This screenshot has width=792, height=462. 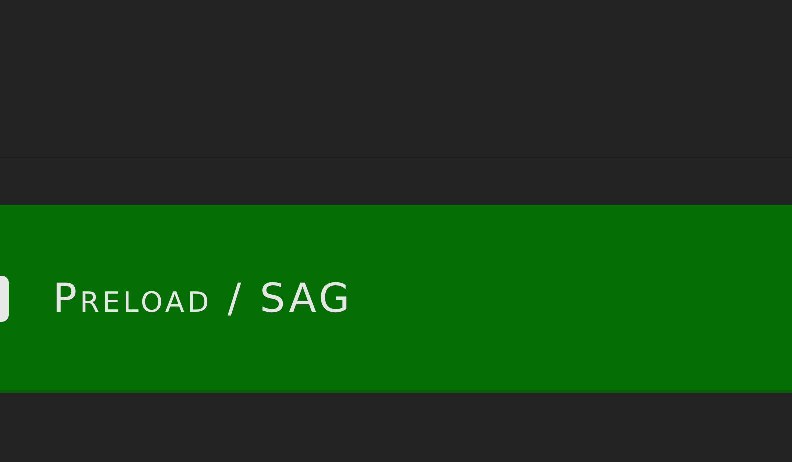 I want to click on banner-title: Preload / SAG, so click(x=203, y=299).